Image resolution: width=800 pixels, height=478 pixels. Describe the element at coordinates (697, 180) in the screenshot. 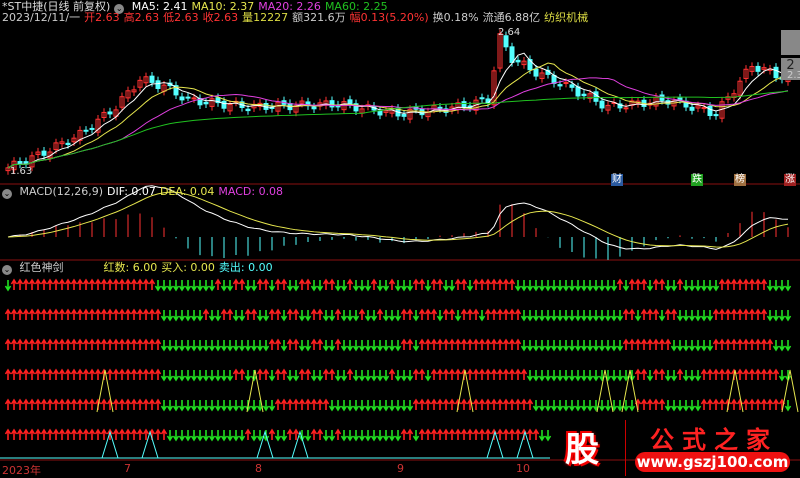

I see `tag-fall: 跌` at that location.